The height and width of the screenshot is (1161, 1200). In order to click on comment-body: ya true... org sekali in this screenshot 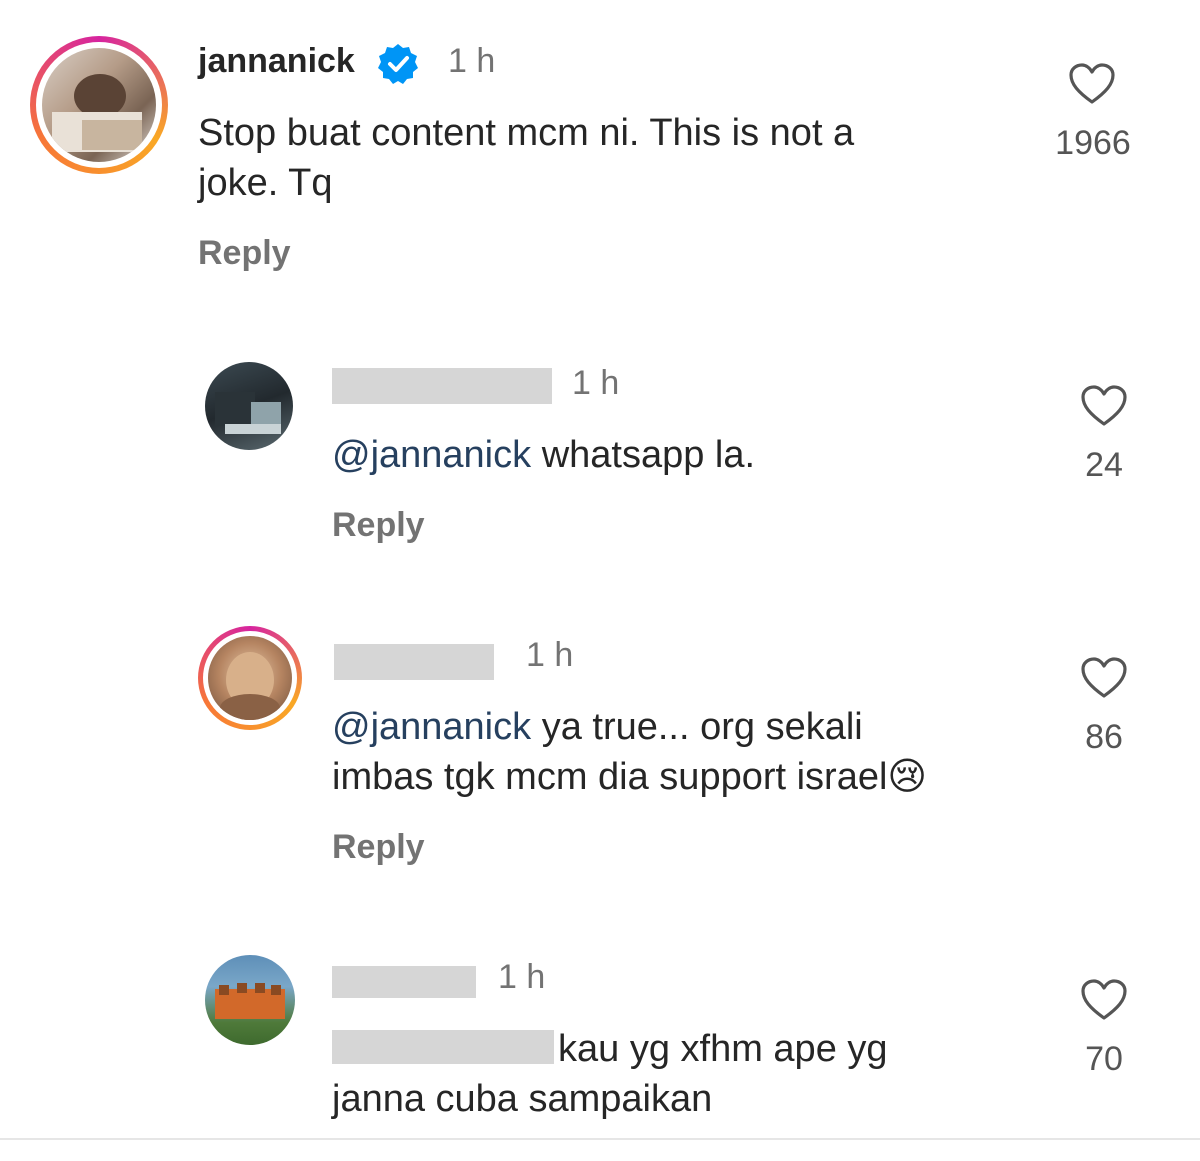, I will do `click(697, 727)`.